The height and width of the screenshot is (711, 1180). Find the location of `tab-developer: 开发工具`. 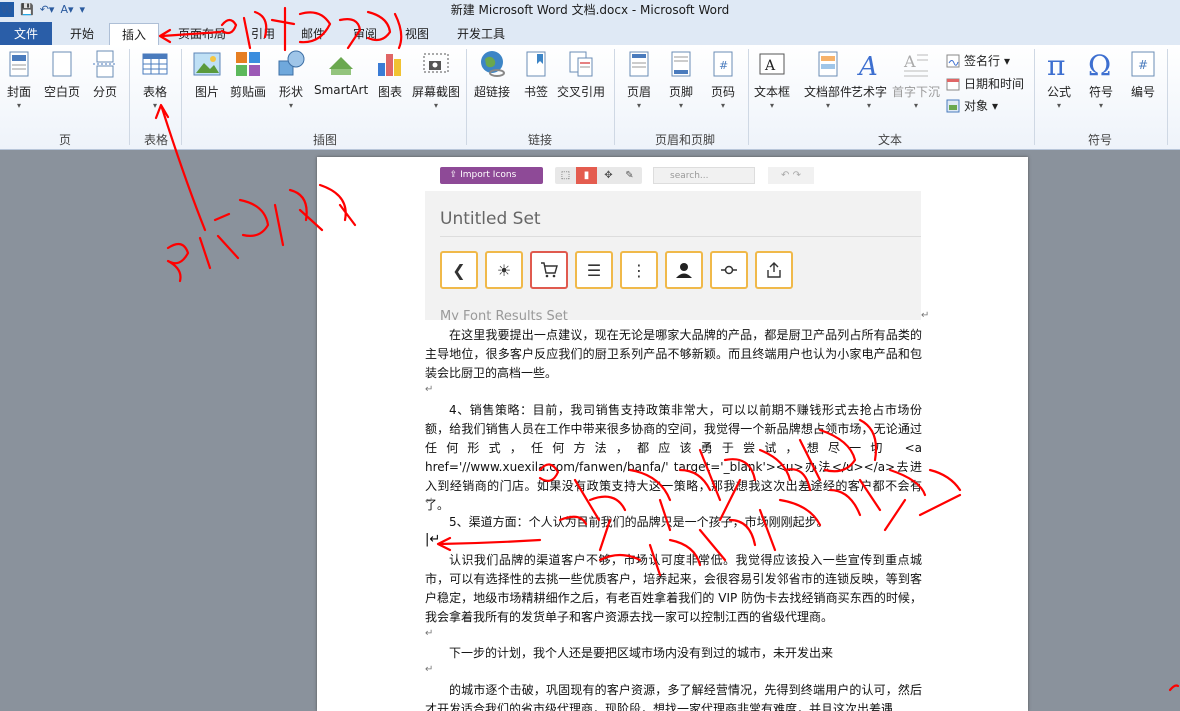

tab-developer: 开发工具 is located at coordinates (481, 34).